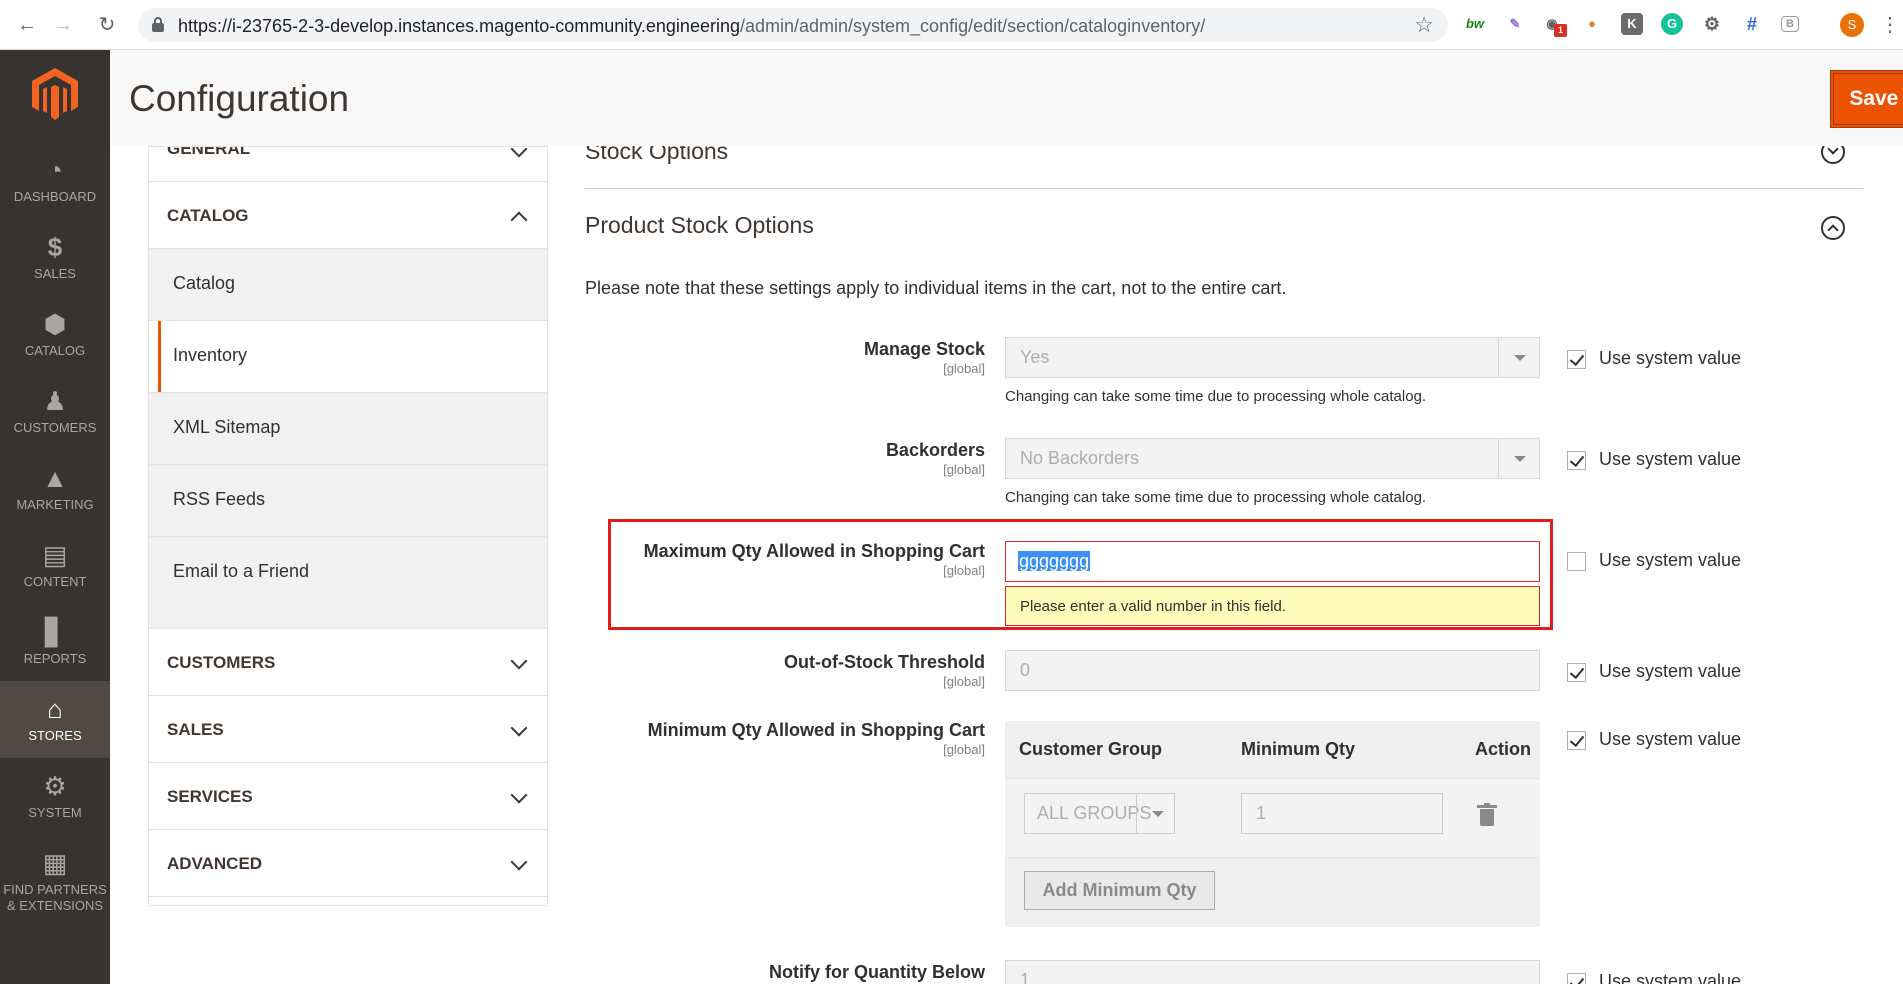 The height and width of the screenshot is (984, 1903). What do you see at coordinates (1654, 977) in the screenshot?
I see `notify-qty-use-system: Use system value` at bounding box center [1654, 977].